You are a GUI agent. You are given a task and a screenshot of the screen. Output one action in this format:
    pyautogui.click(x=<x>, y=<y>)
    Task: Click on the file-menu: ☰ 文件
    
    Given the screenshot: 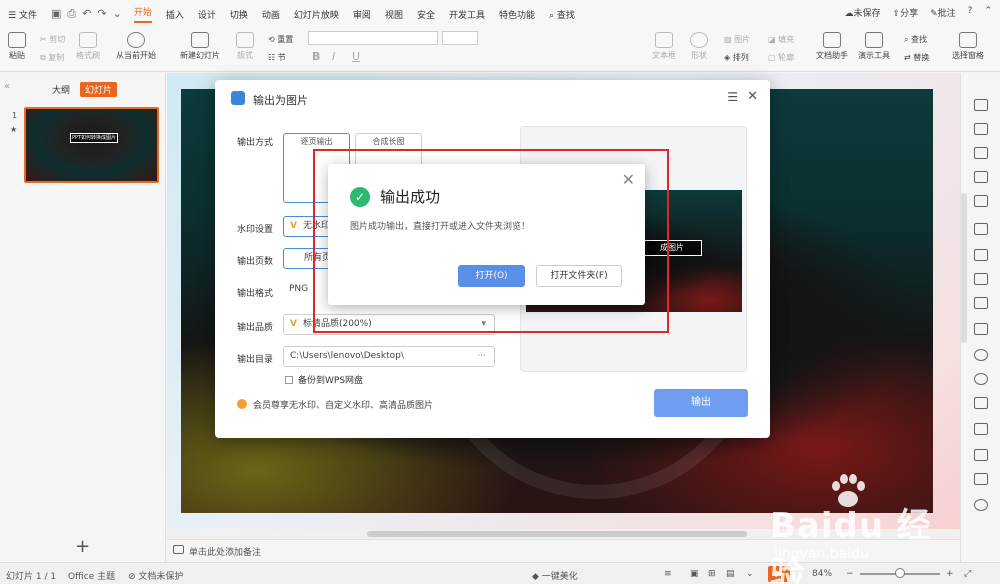 What is the action you would take?
    pyautogui.click(x=22, y=14)
    